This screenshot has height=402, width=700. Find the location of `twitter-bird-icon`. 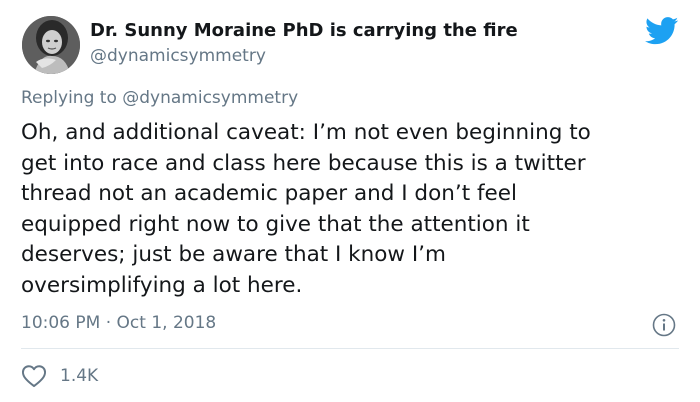

twitter-bird-icon is located at coordinates (662, 31).